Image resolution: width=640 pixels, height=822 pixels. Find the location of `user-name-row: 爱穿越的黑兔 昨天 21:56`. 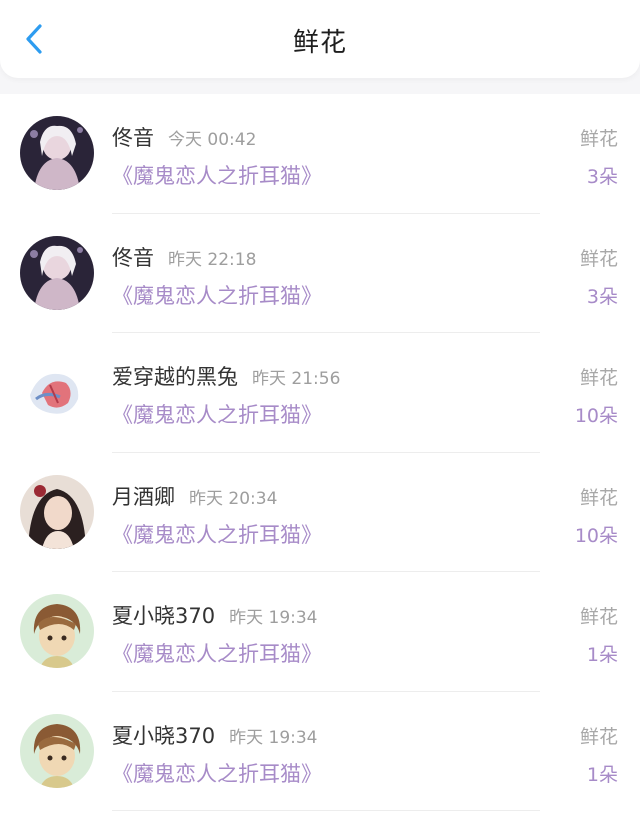

user-name-row: 爱穿越的黑兔 昨天 21:56 is located at coordinates (226, 376).